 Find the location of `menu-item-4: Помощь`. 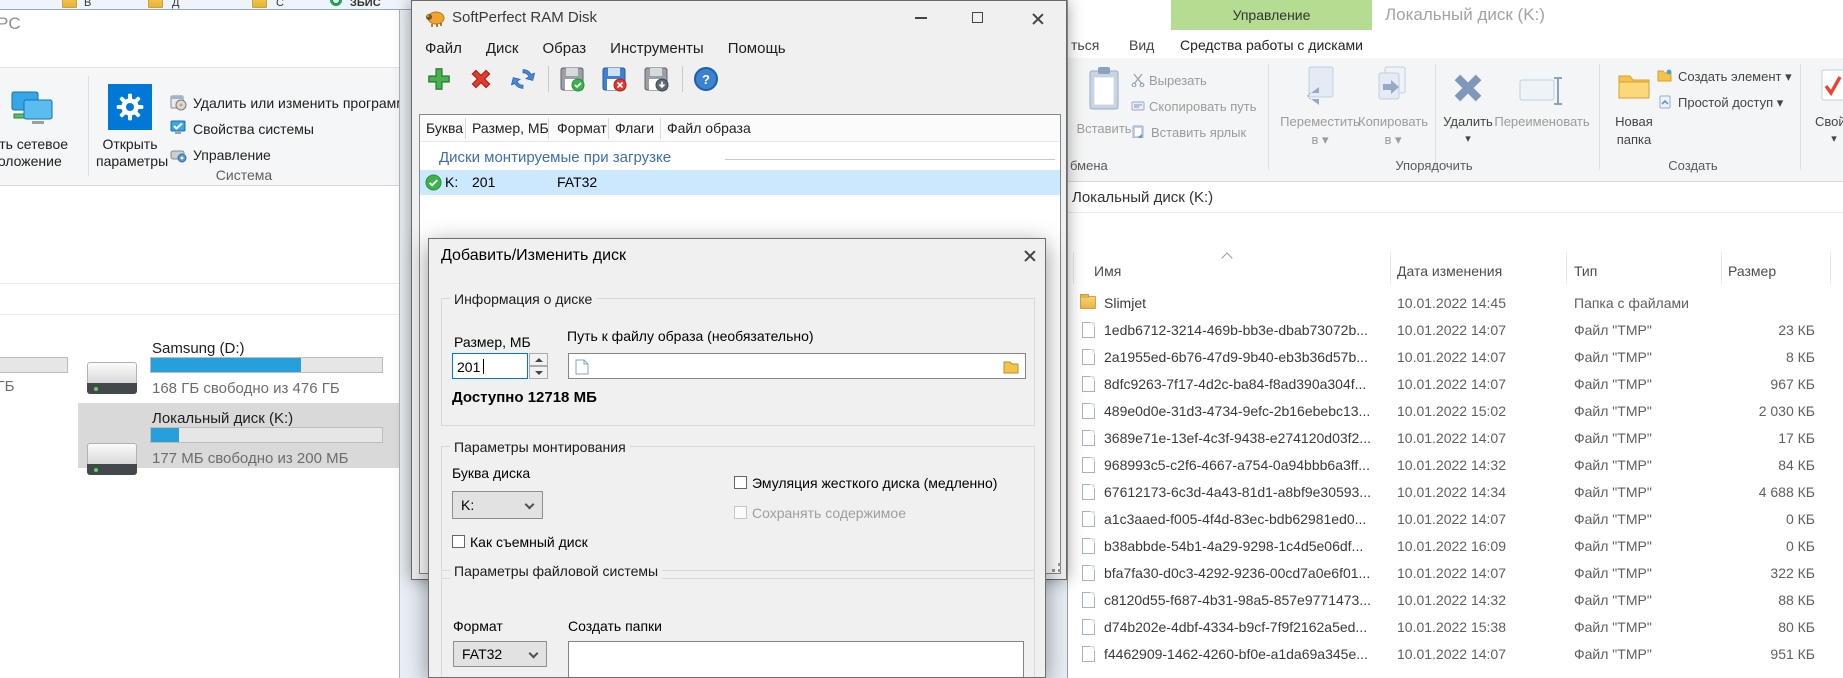

menu-item-4: Помощь is located at coordinates (757, 48).